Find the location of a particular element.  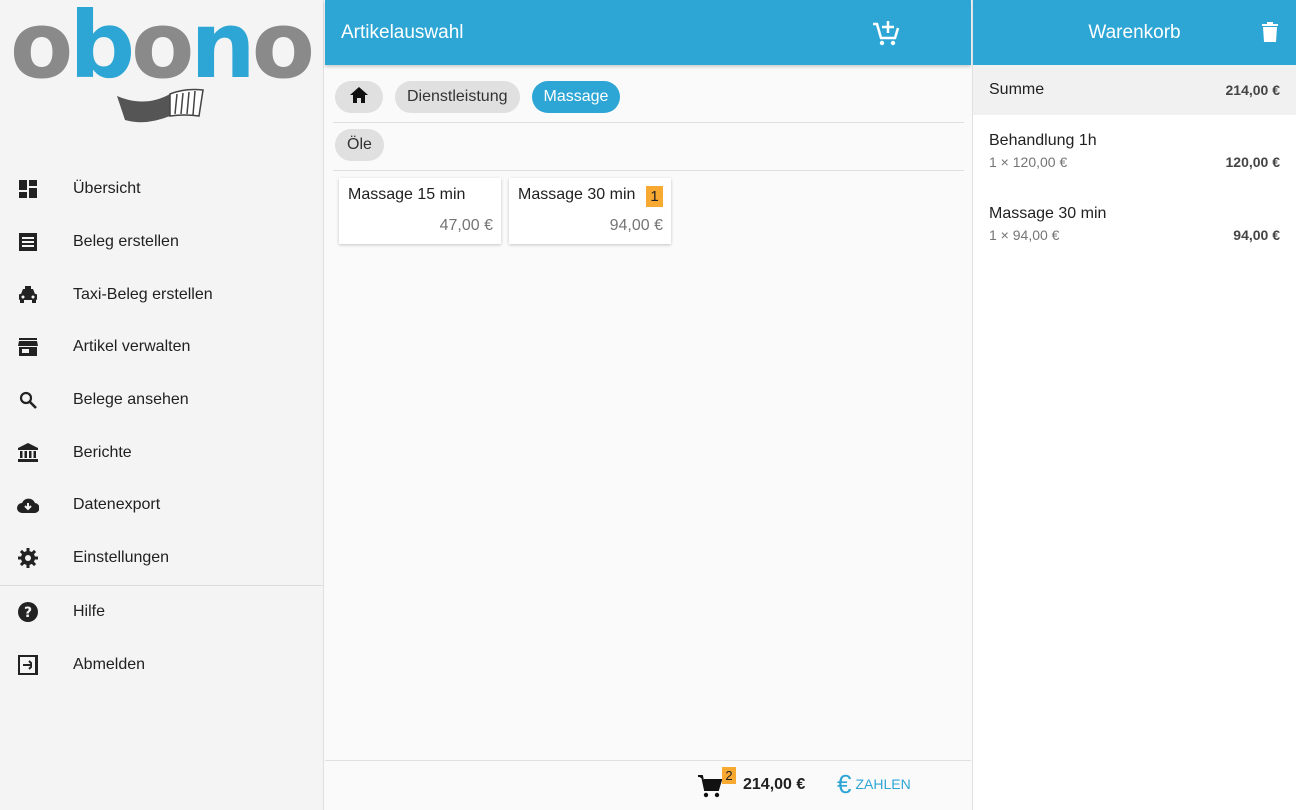

breadcrumb: Dienstleistung Massage is located at coordinates (478, 97).